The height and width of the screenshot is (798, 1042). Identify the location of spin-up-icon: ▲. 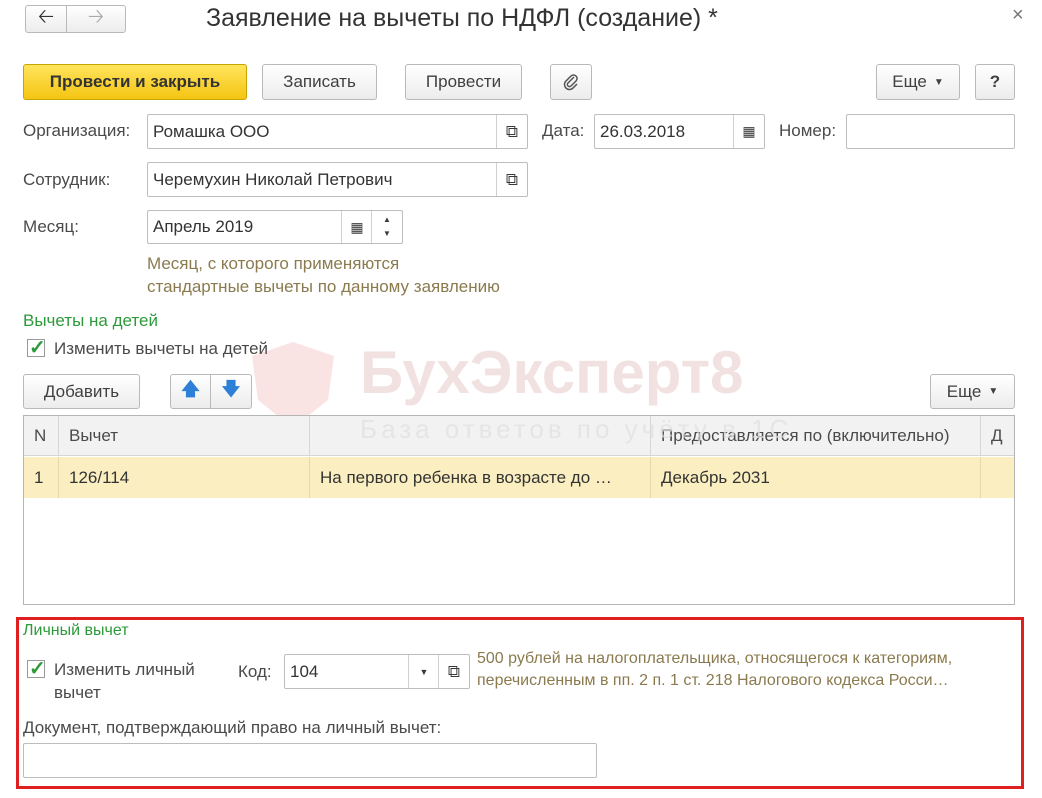
(387, 220).